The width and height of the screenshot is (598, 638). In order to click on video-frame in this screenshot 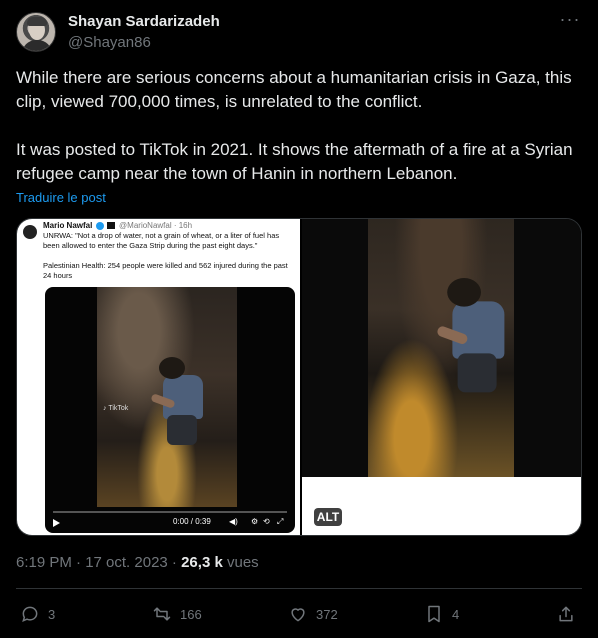, I will do `click(167, 397)`.